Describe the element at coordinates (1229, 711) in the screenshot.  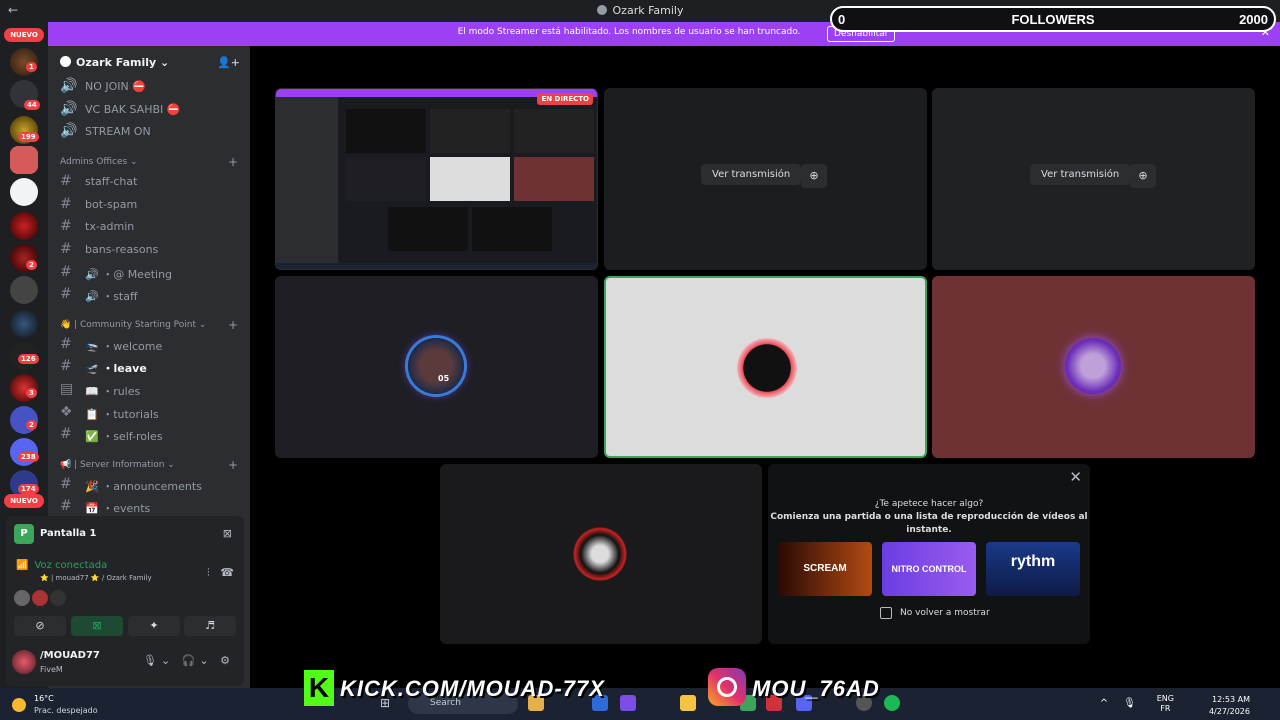
I see `clock-date: 4/27/2026` at that location.